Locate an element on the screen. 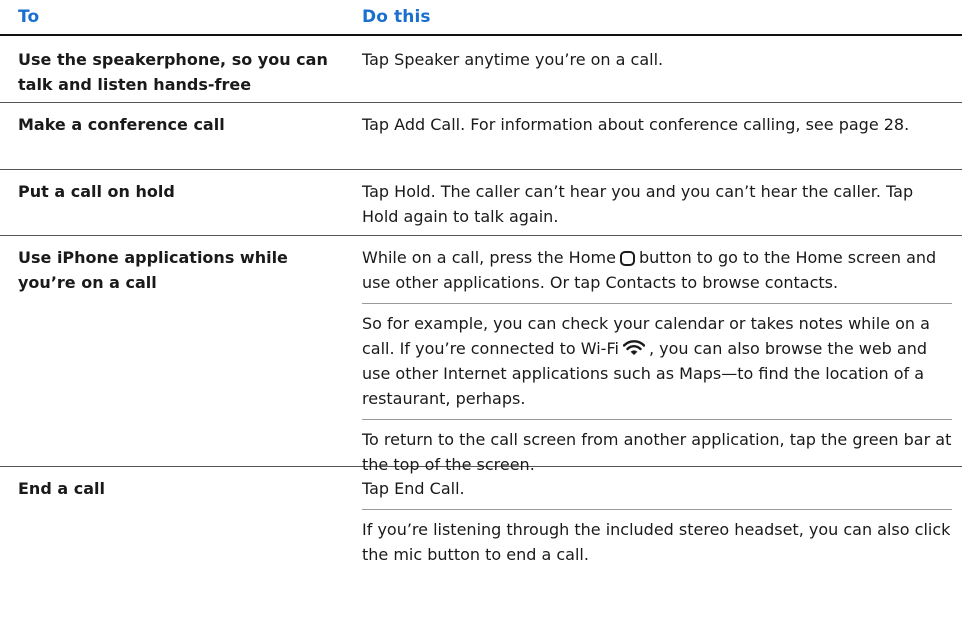 The image size is (968, 620). table-header-row: To Do this is located at coordinates (481, 18).